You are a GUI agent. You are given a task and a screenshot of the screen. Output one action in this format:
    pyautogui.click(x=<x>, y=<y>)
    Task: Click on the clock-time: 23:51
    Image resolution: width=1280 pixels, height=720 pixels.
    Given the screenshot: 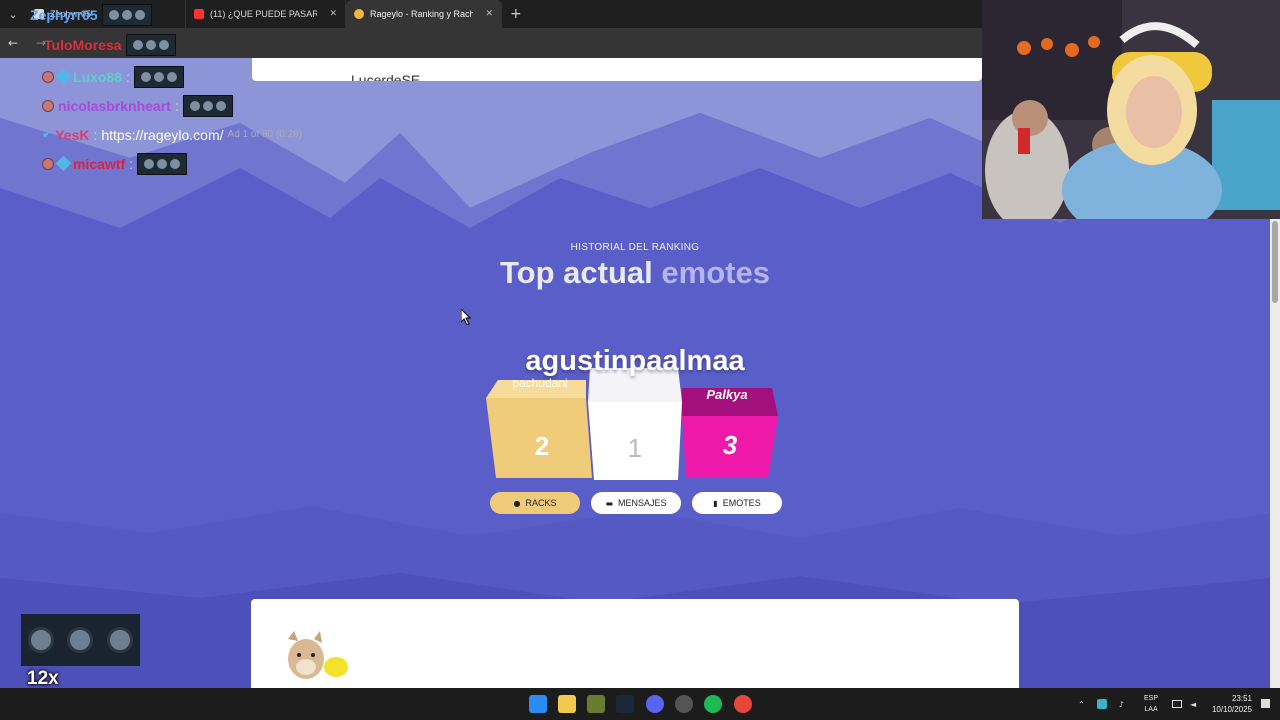 What is the action you would take?
    pyautogui.click(x=1241, y=698)
    